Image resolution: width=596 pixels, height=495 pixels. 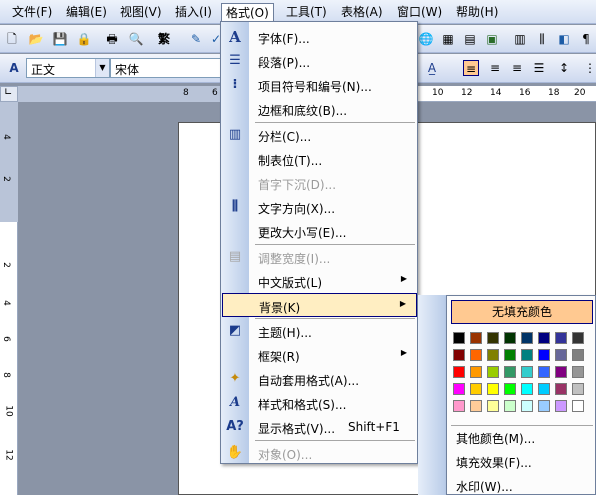 What do you see at coordinates (426, 39) in the screenshot?
I see `hyperlink-icon: 🌐` at bounding box center [426, 39].